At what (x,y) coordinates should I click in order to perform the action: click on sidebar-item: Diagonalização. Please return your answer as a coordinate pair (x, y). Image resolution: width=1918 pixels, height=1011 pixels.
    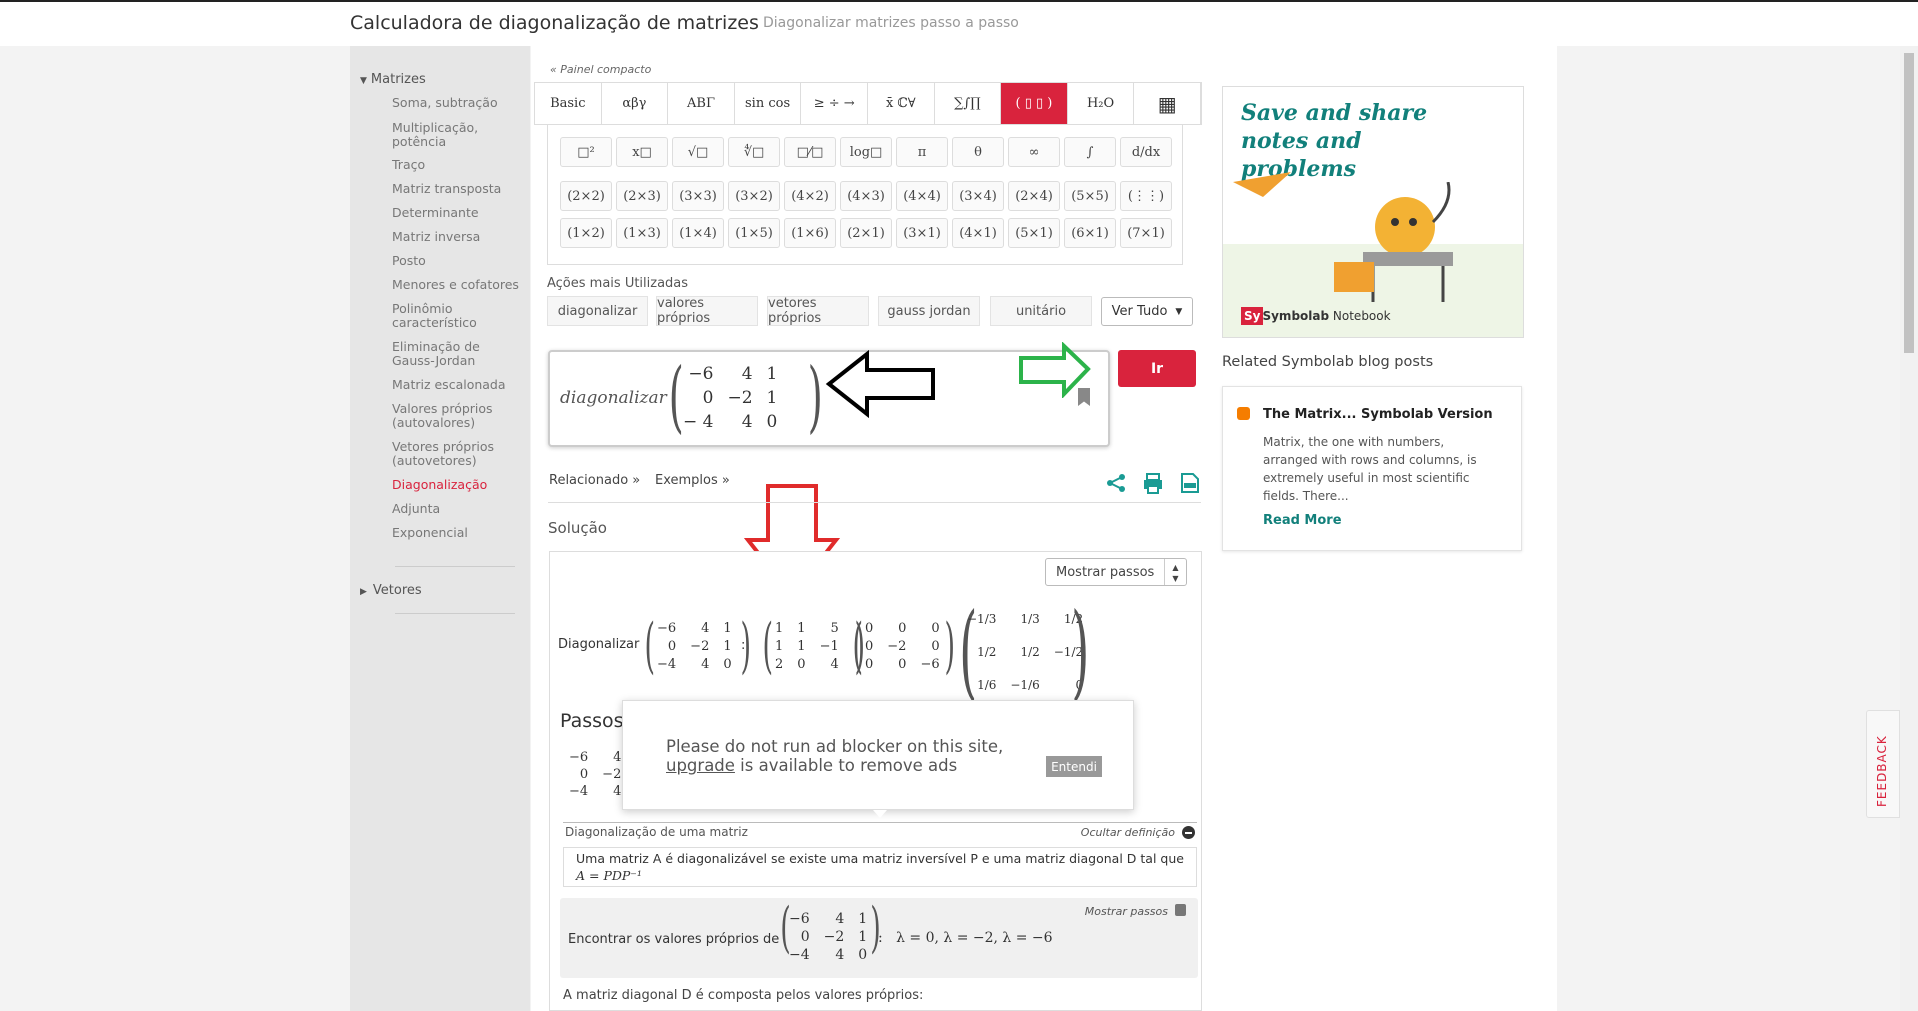
    Looking at the image, I should click on (457, 485).